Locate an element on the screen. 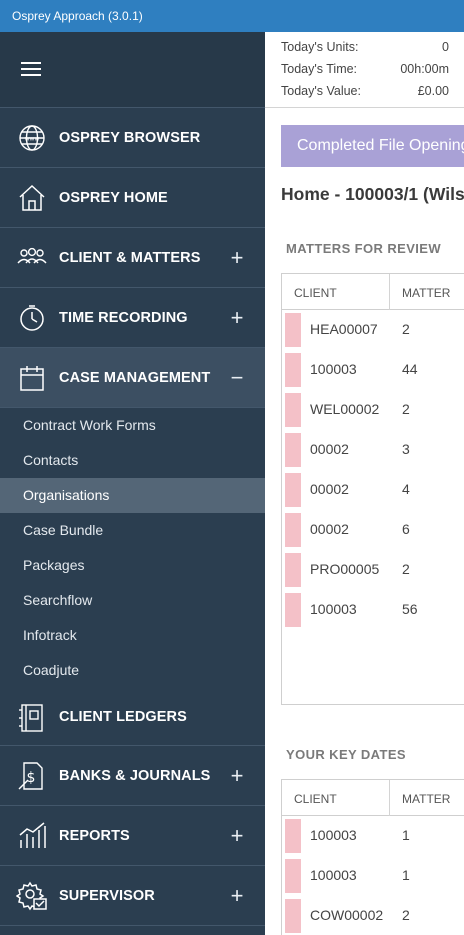  nav-osprey-home: OSPREY HOME is located at coordinates (132, 198).